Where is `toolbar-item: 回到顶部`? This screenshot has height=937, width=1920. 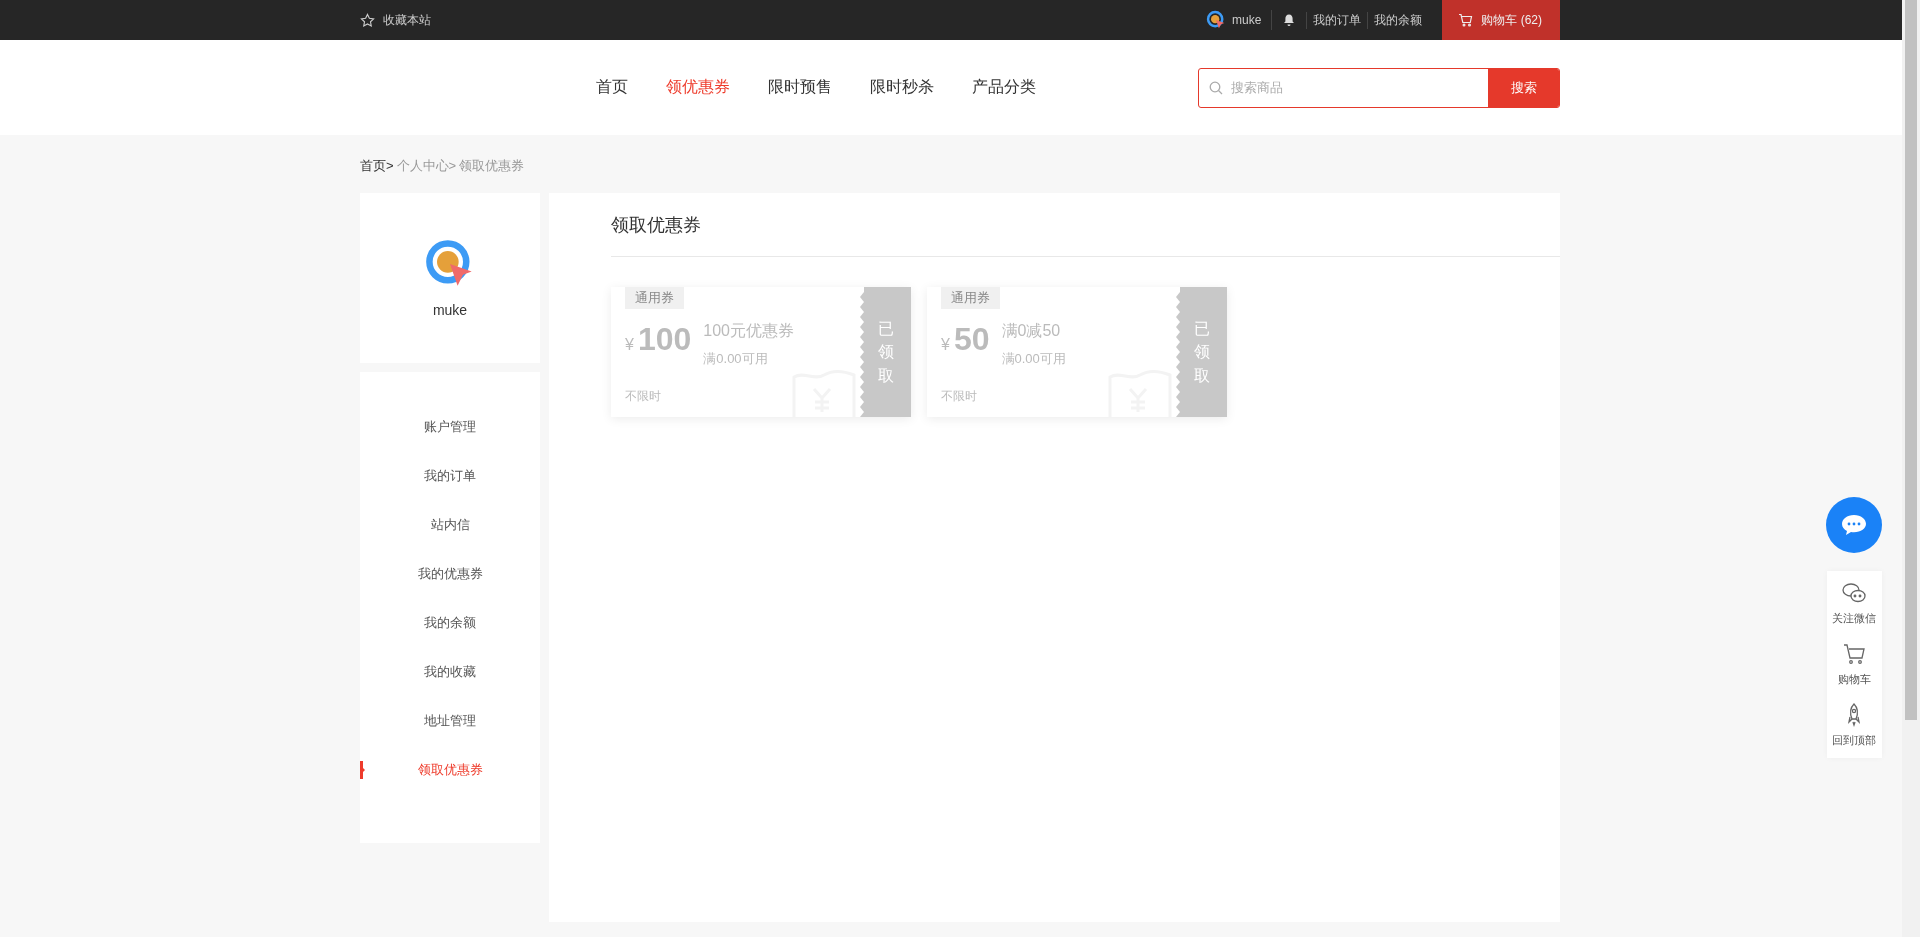 toolbar-item: 回到顶部 is located at coordinates (1854, 725).